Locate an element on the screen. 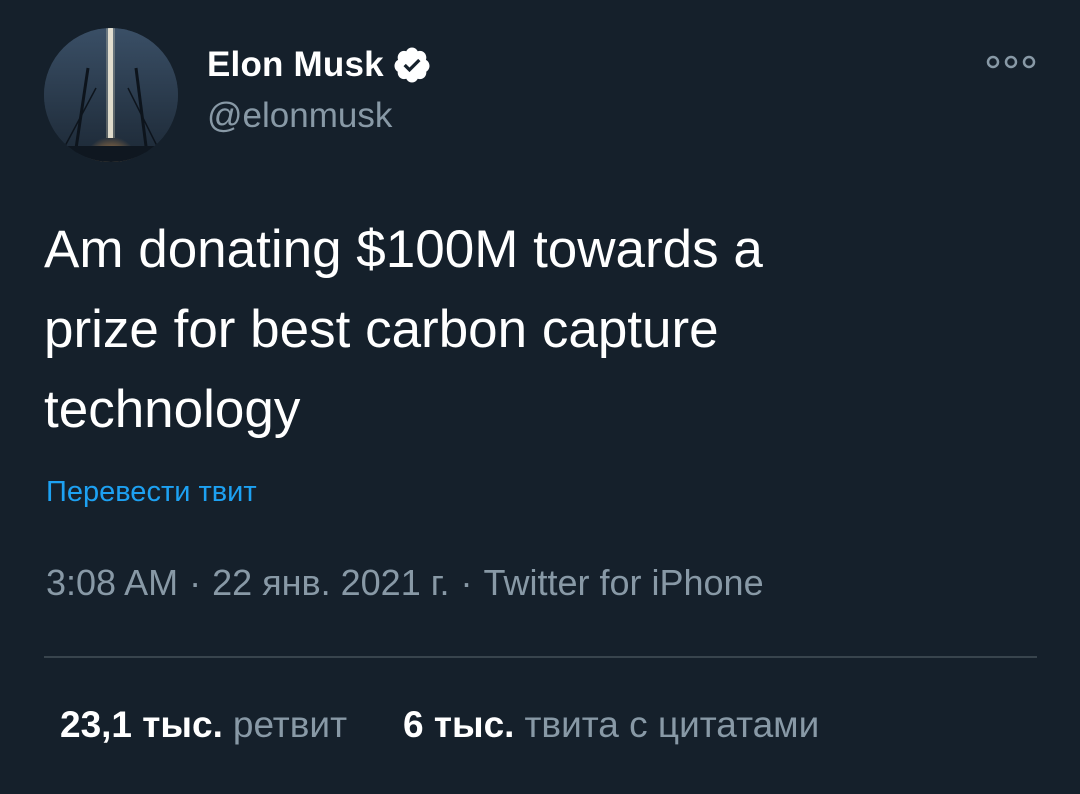 Image resolution: width=1080 pixels, height=794 pixels. verified-icon is located at coordinates (412, 65).